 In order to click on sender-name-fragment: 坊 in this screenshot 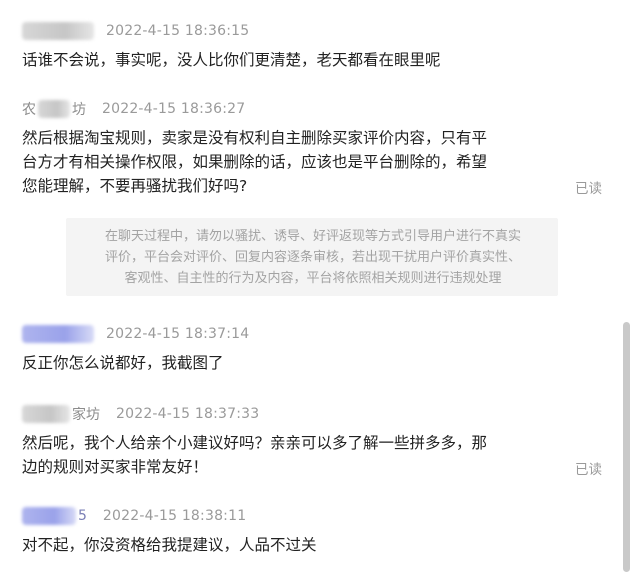, I will do `click(79, 110)`.